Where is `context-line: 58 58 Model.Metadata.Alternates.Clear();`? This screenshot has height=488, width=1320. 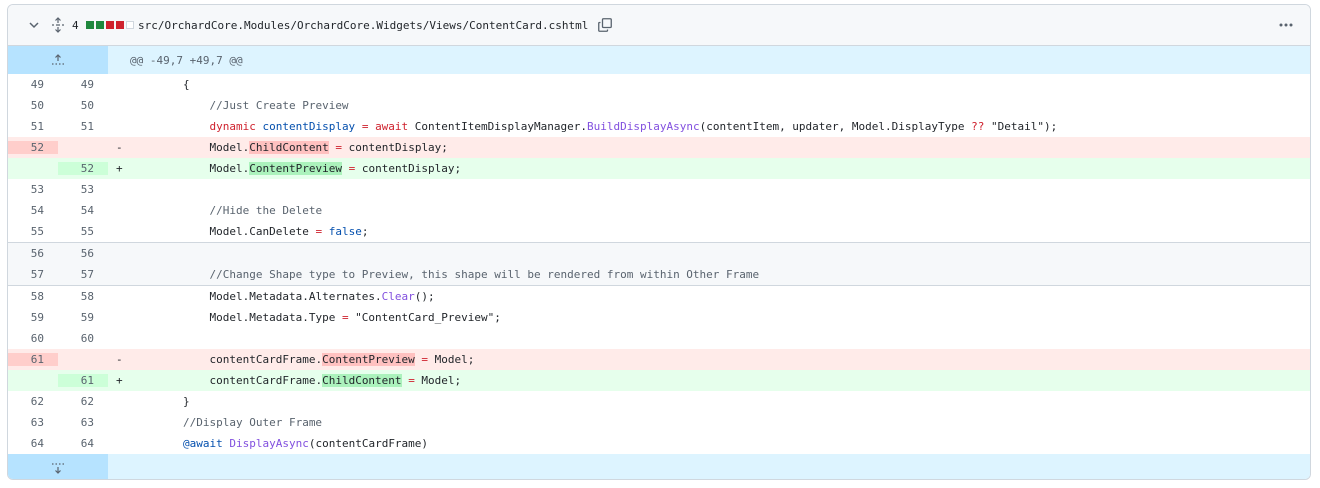
context-line: 58 58 Model.Metadata.Alternates.Clear(); is located at coordinates (659, 296).